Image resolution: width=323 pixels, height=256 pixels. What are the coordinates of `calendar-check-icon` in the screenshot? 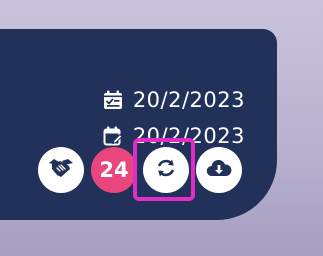 It's located at (113, 100).